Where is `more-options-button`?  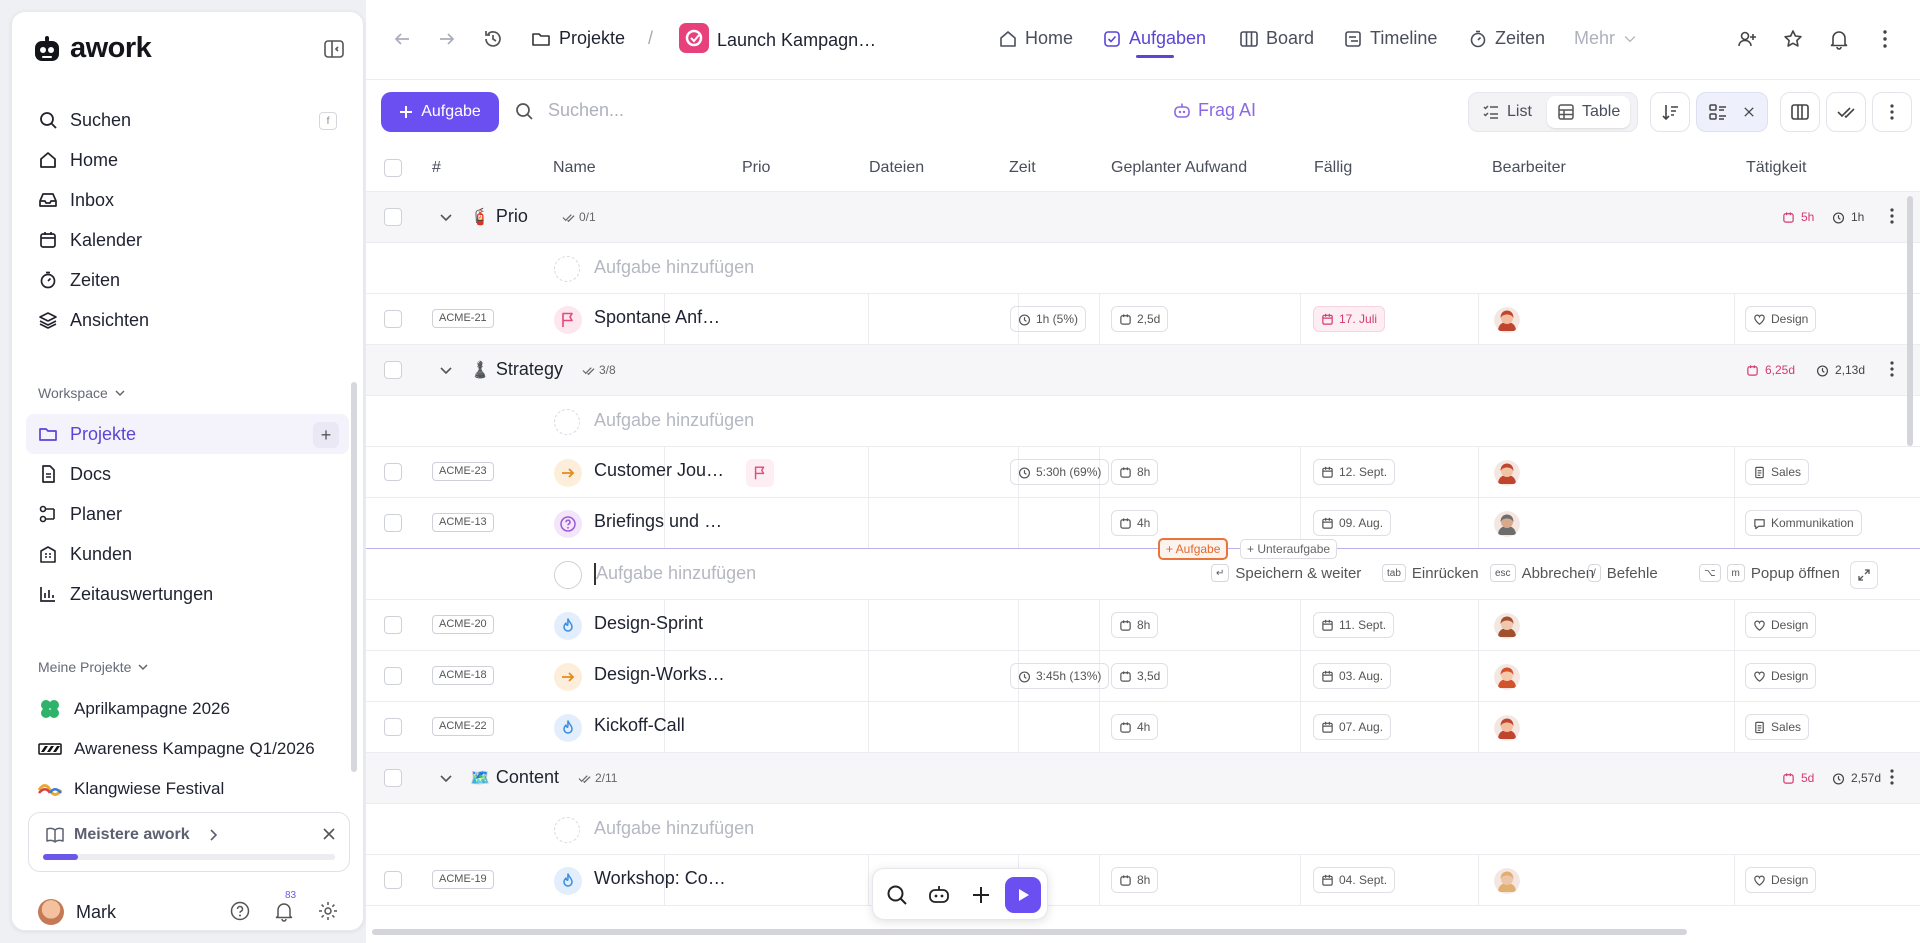 more-options-button is located at coordinates (1892, 112).